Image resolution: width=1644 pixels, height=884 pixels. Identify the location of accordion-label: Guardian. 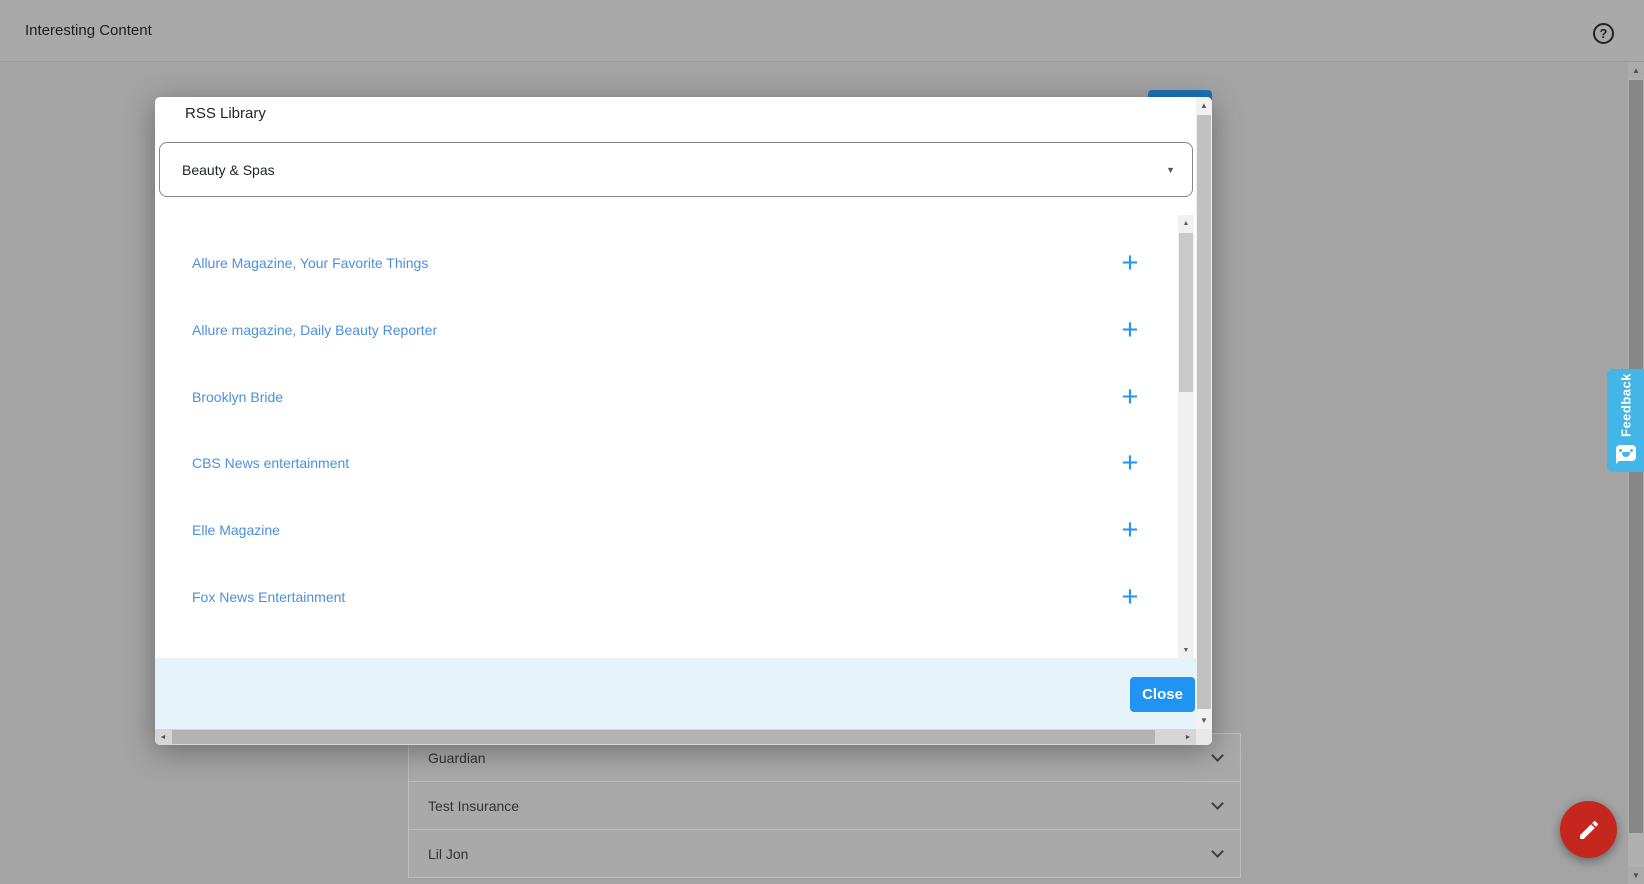
(457, 757).